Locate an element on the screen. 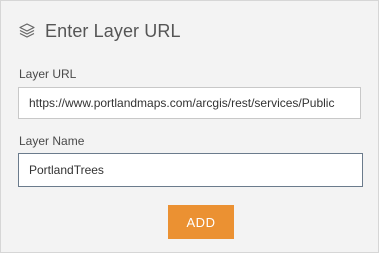 The image size is (379, 253). layer-name-input is located at coordinates (190, 170).